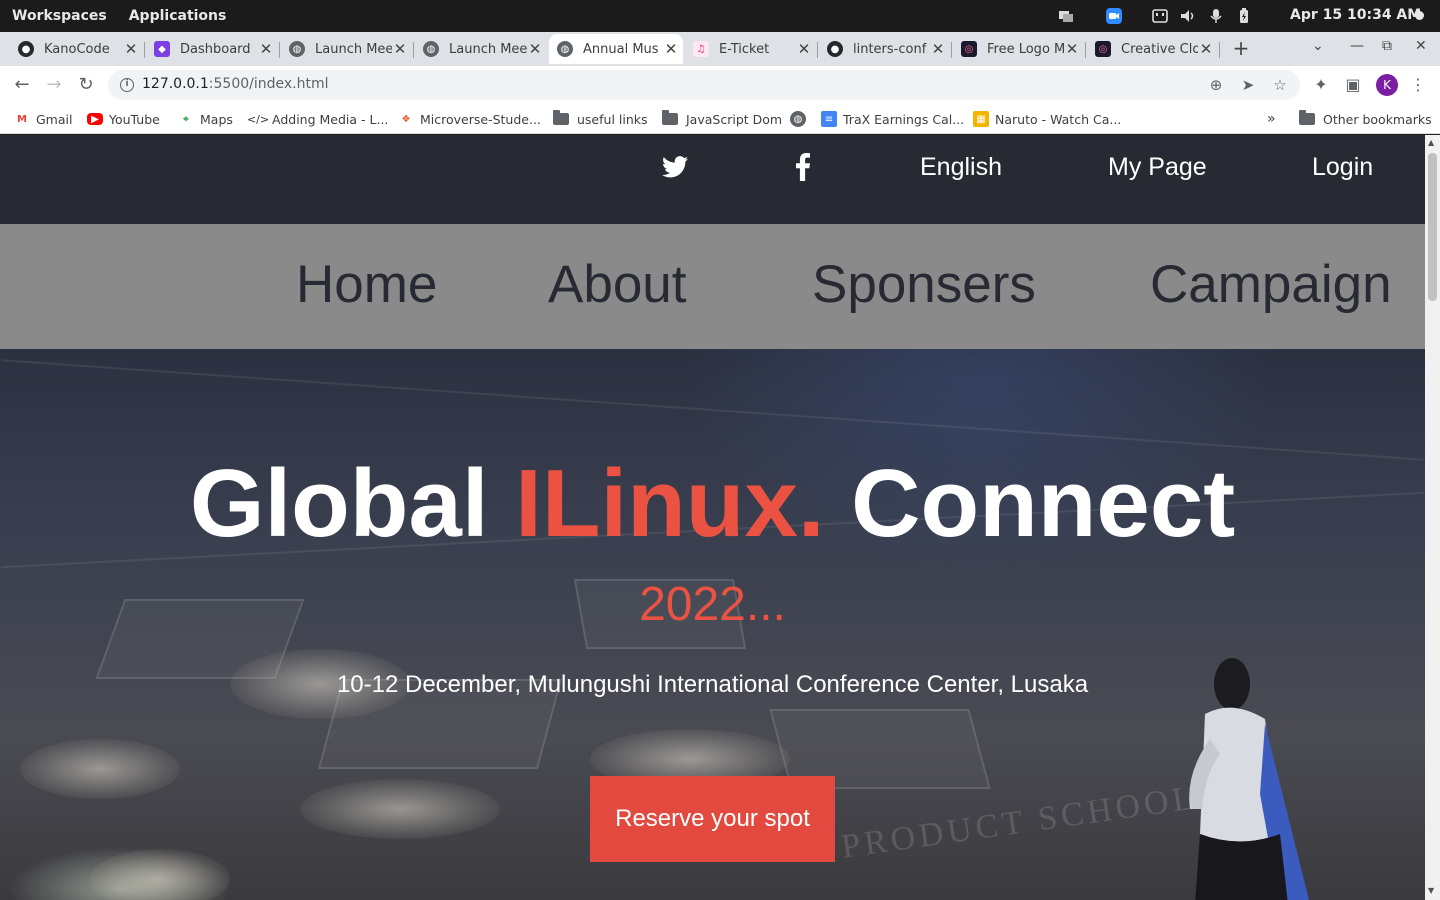  What do you see at coordinates (235, 84) in the screenshot?
I see `url-text: 127.0.0.1:5500/index.html` at bounding box center [235, 84].